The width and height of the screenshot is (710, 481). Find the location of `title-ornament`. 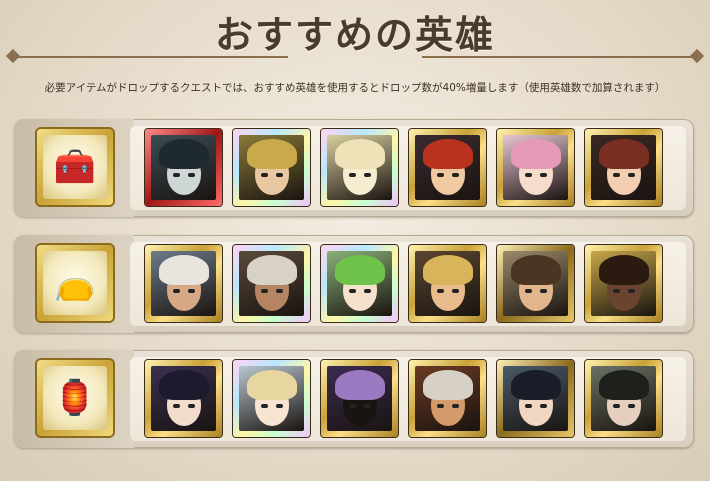

title-ornament is located at coordinates (355, 56).